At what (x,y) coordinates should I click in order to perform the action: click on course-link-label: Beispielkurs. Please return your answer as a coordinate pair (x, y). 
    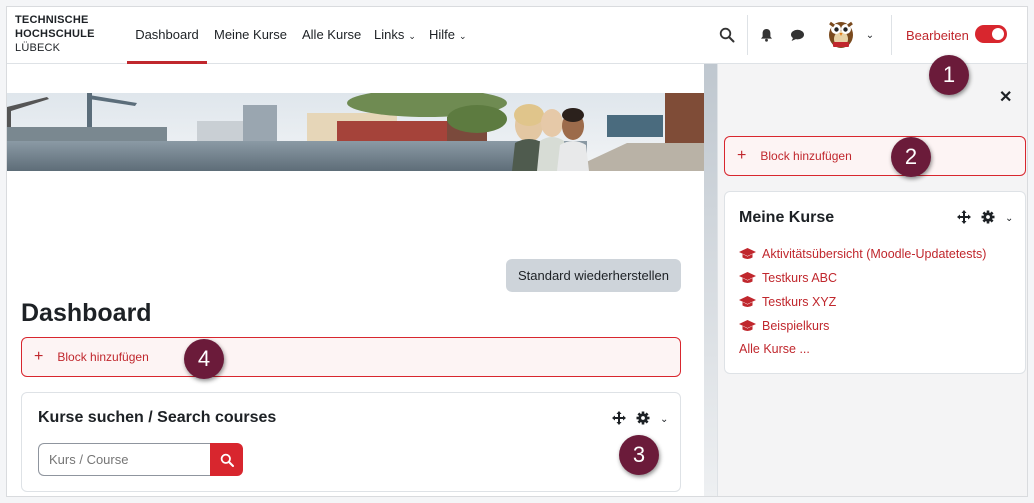
    Looking at the image, I should click on (796, 326).